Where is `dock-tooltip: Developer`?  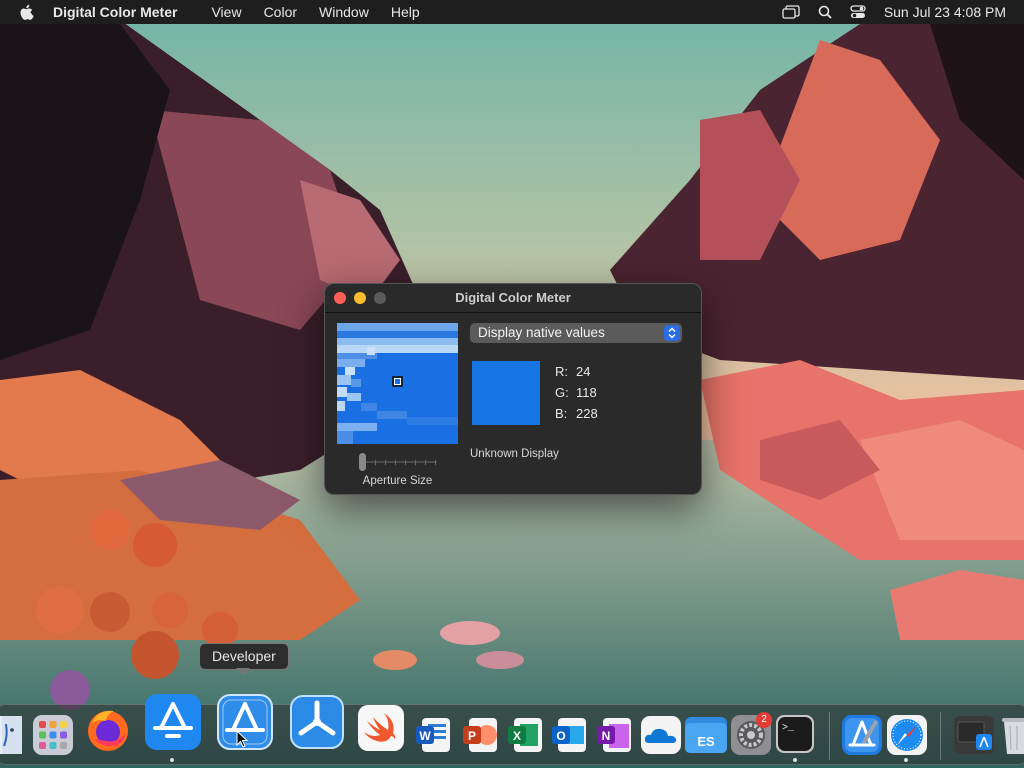
dock-tooltip: Developer is located at coordinates (244, 656).